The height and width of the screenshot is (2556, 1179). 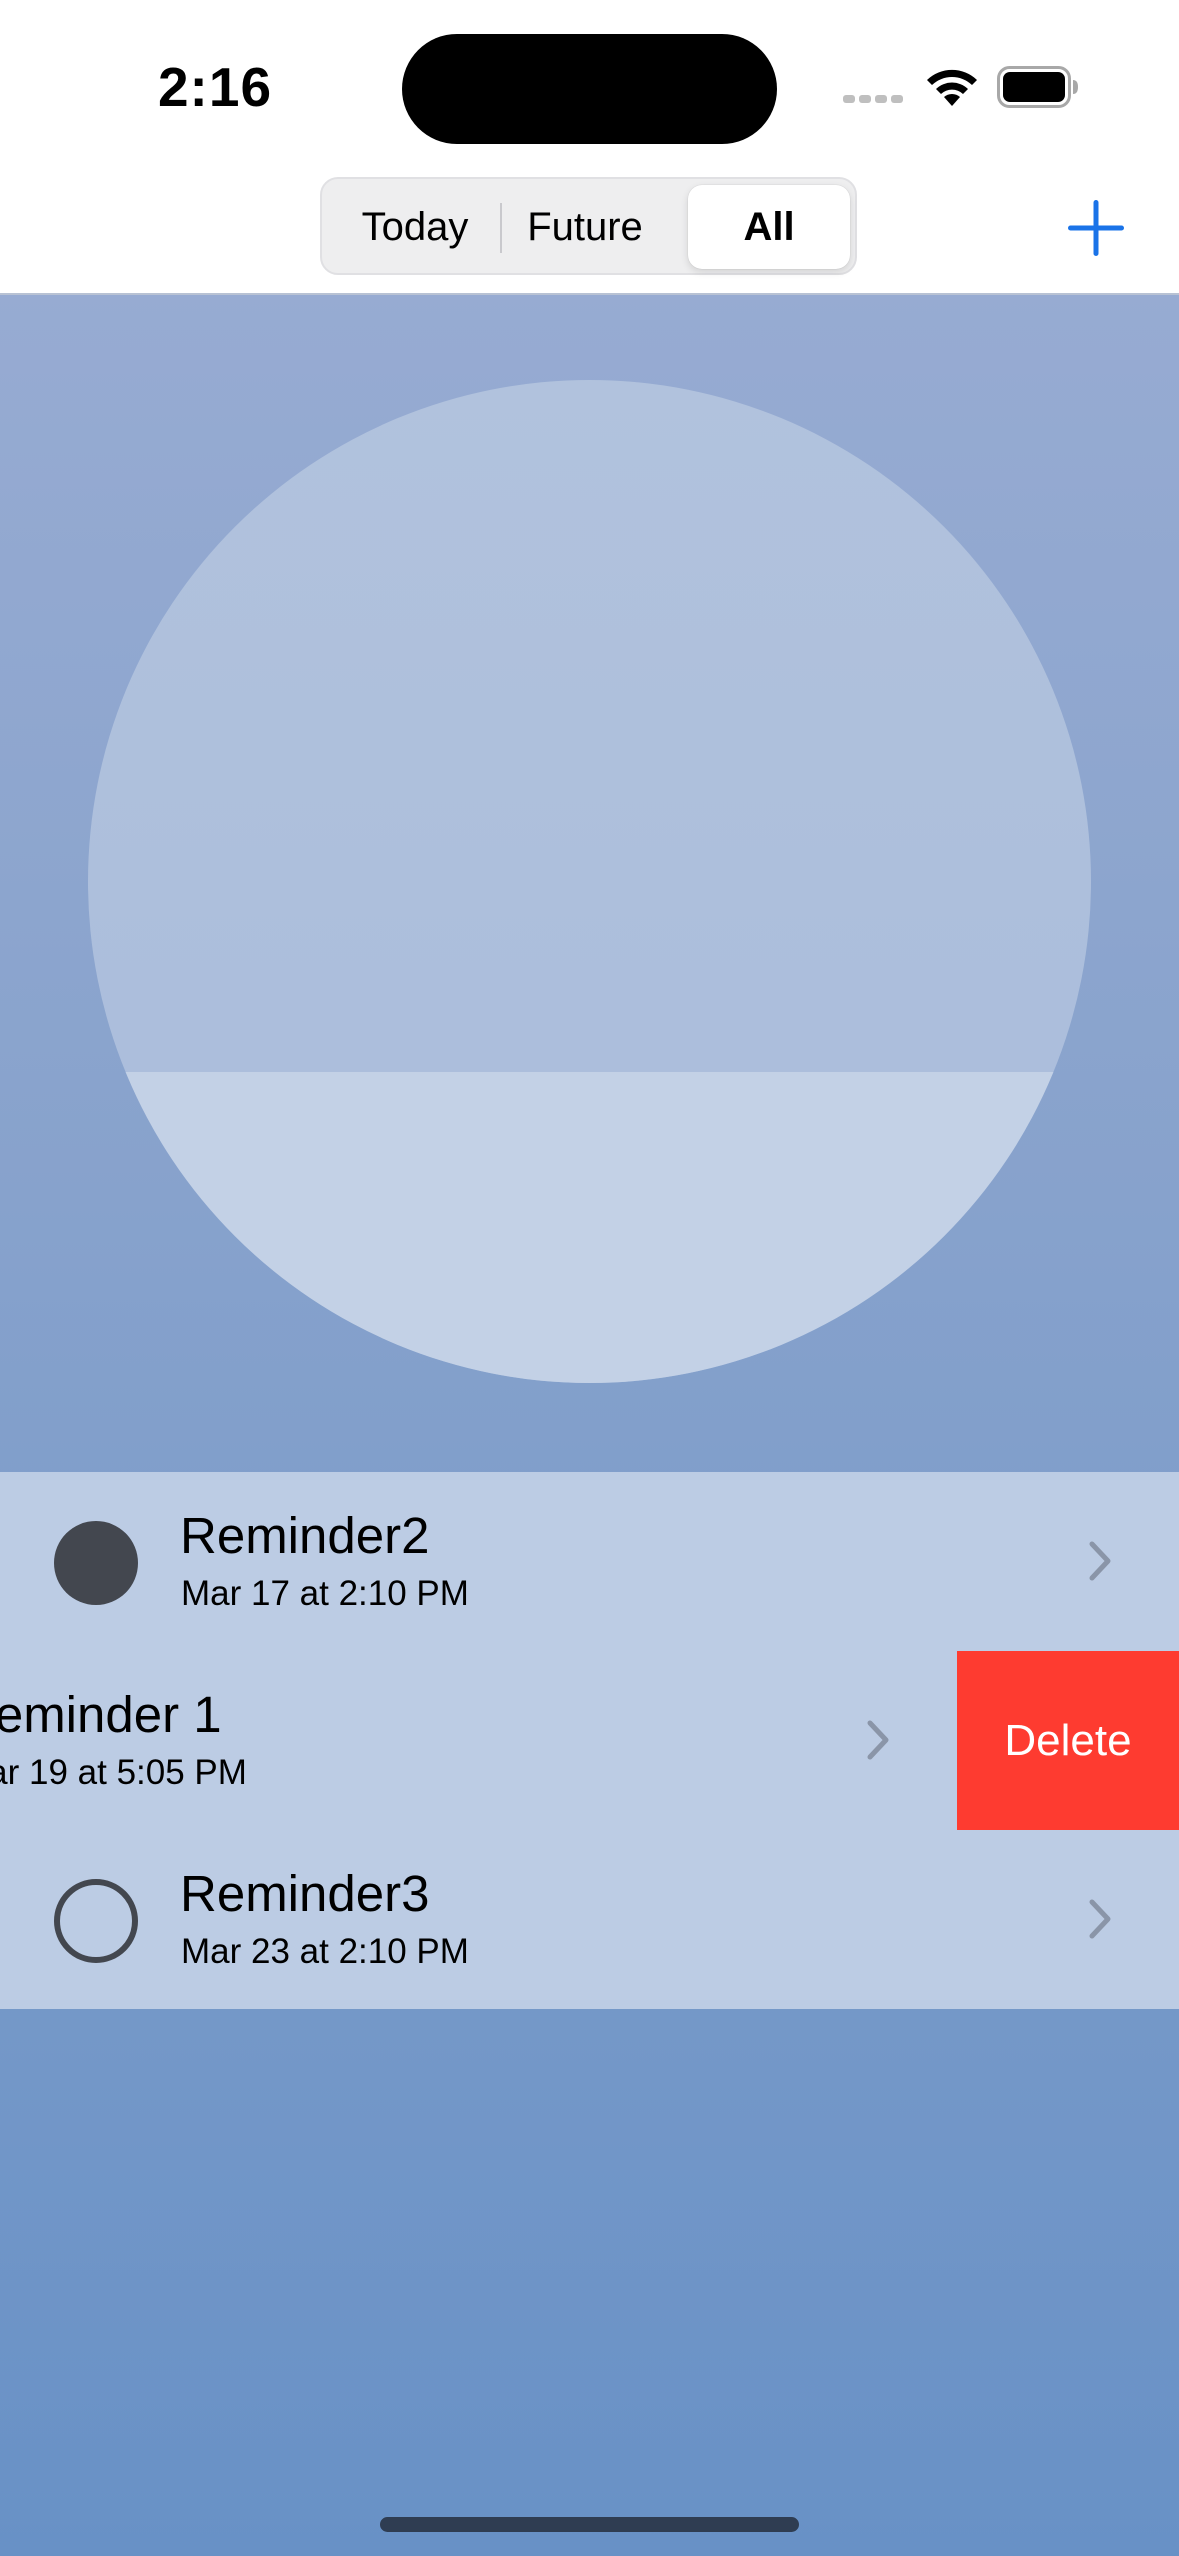 What do you see at coordinates (589, 2524) in the screenshot?
I see `home-indicator` at bounding box center [589, 2524].